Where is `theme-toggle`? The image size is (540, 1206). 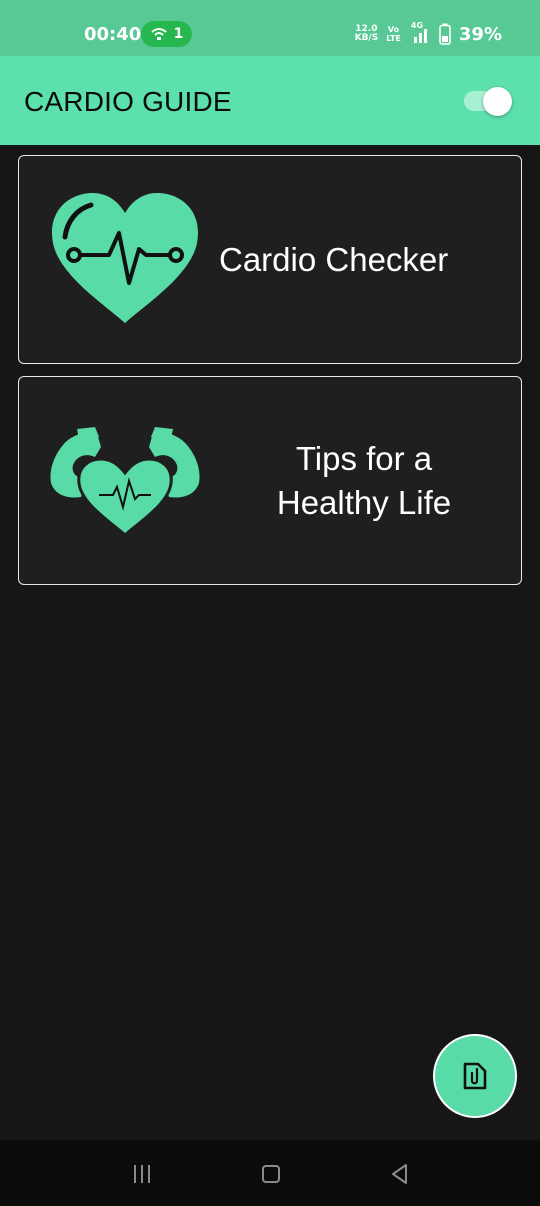
theme-toggle is located at coordinates (488, 101).